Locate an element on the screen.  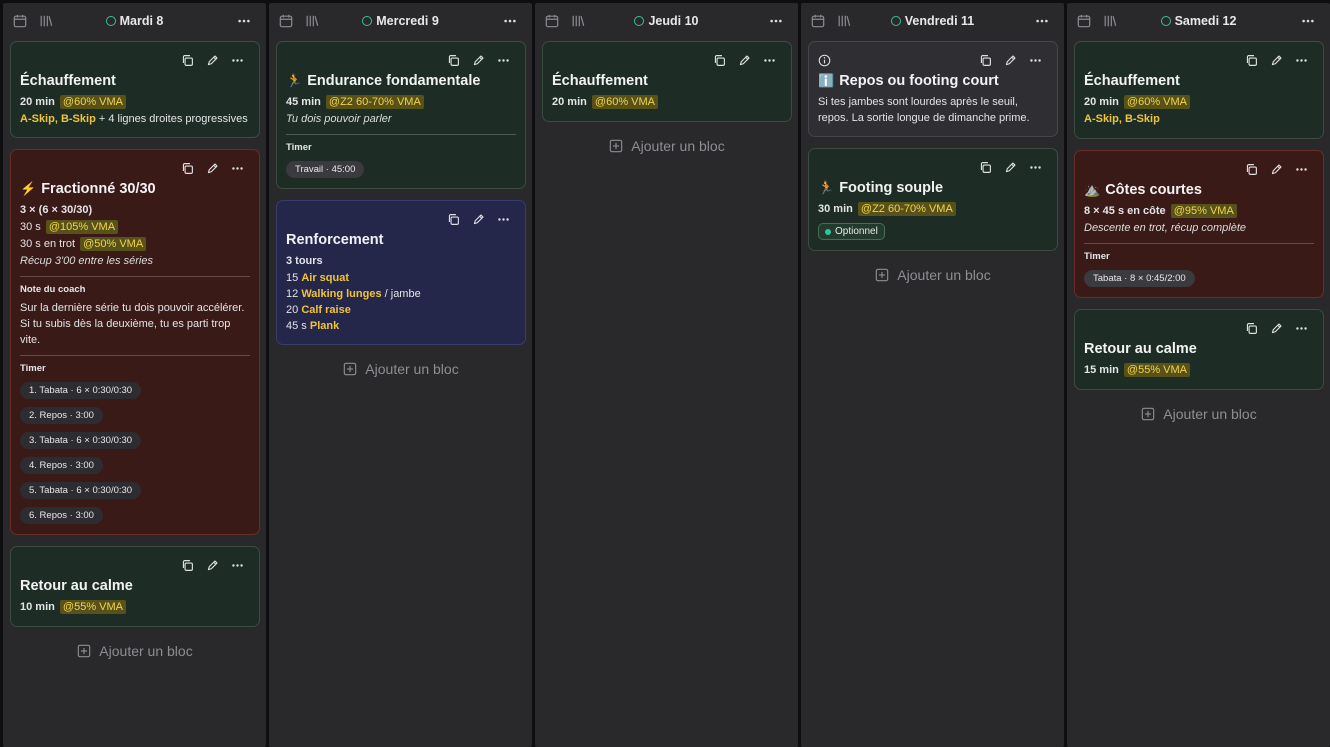
day-title: Jeudi 10 is located at coordinates (673, 21).